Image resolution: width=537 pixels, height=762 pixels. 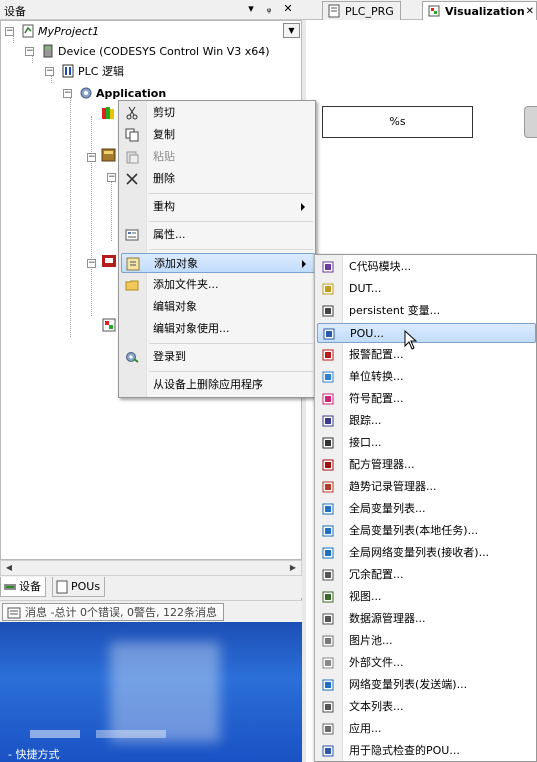 What do you see at coordinates (109, 325) in the screenshot?
I see `visualization-icon` at bounding box center [109, 325].